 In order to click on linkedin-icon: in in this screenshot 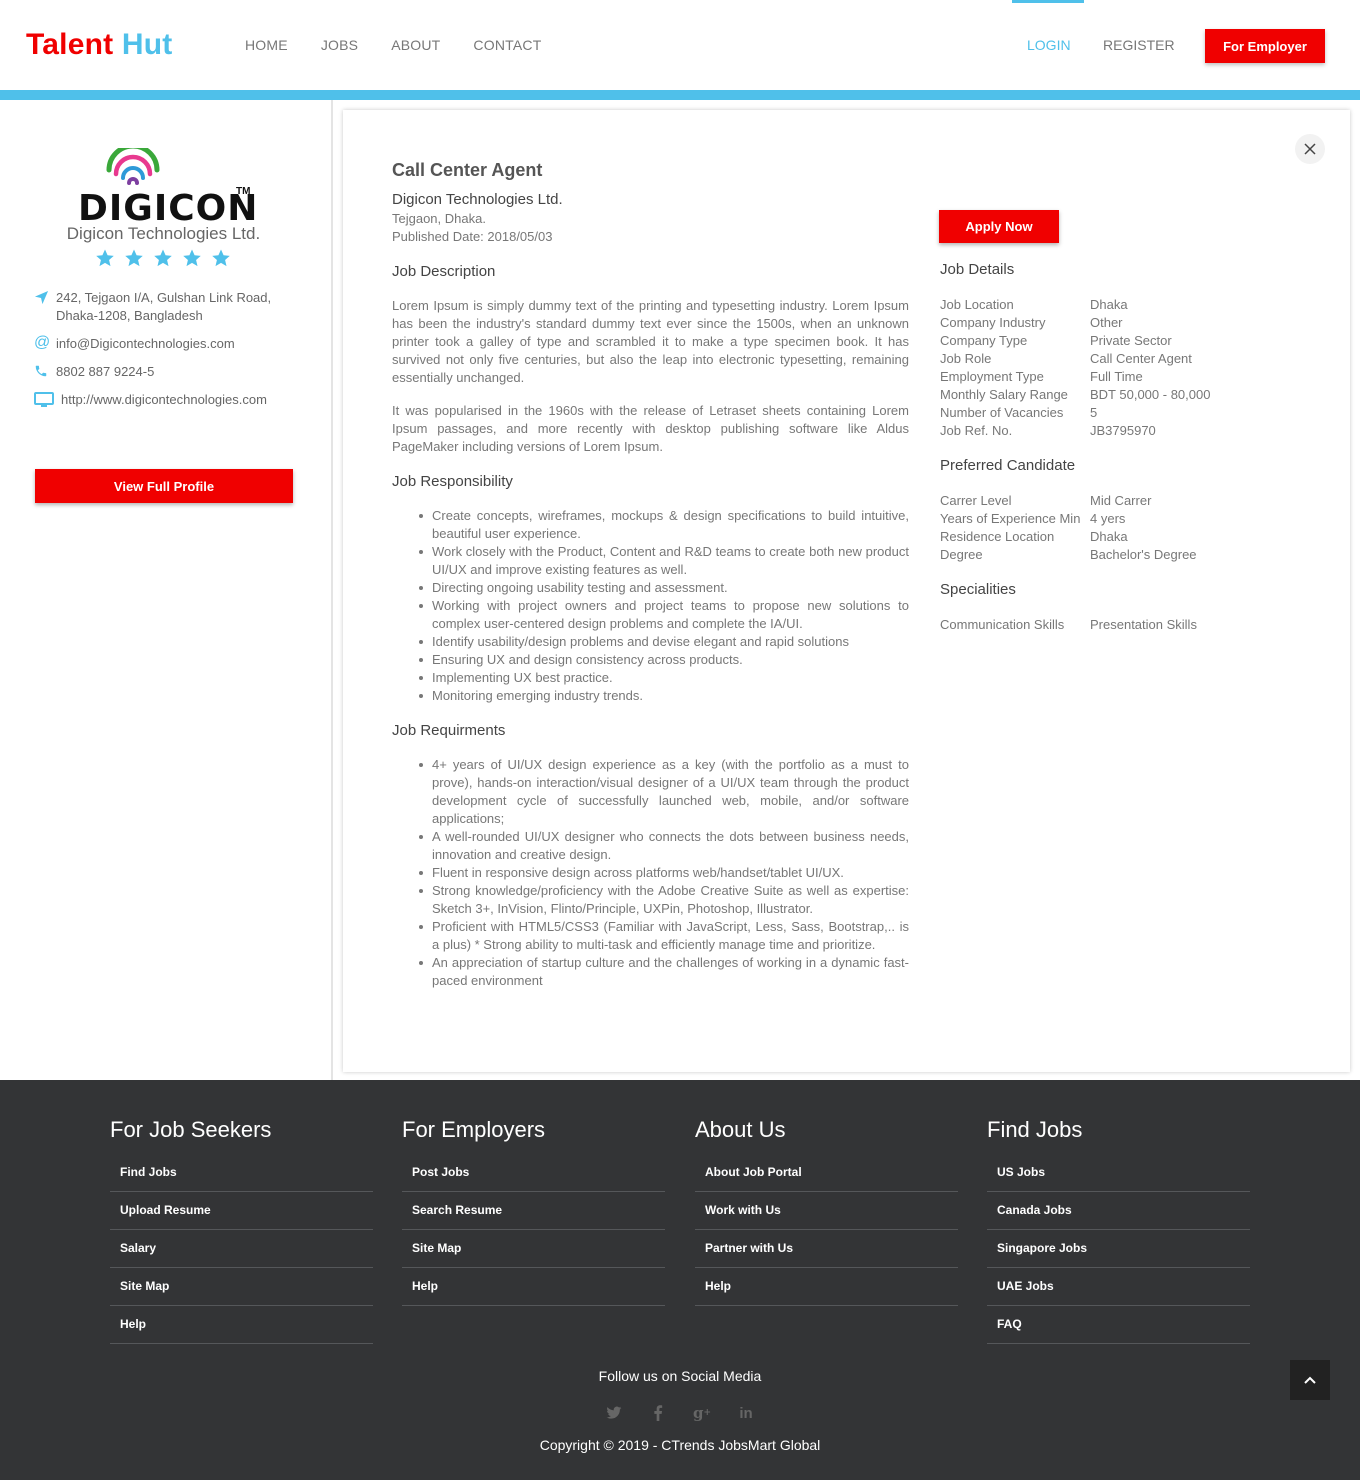, I will do `click(746, 1413)`.